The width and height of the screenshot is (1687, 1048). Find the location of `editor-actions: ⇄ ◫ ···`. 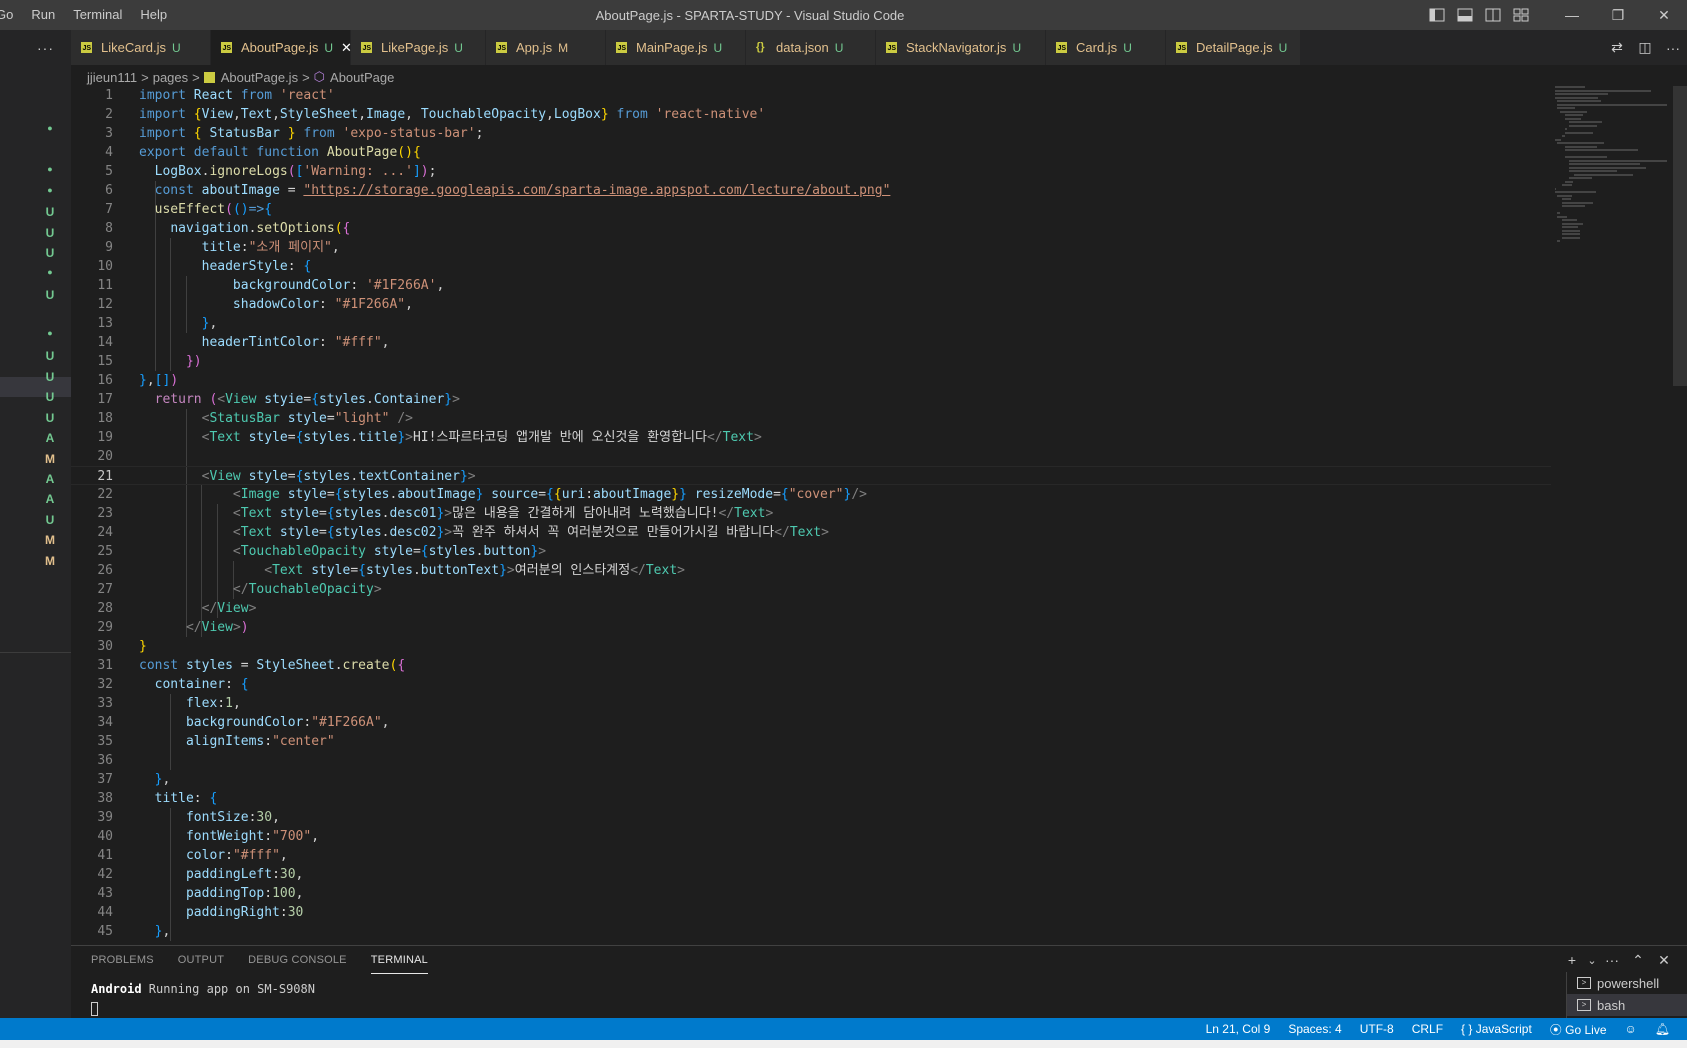

editor-actions: ⇄ ◫ ··· is located at coordinates (1645, 47).